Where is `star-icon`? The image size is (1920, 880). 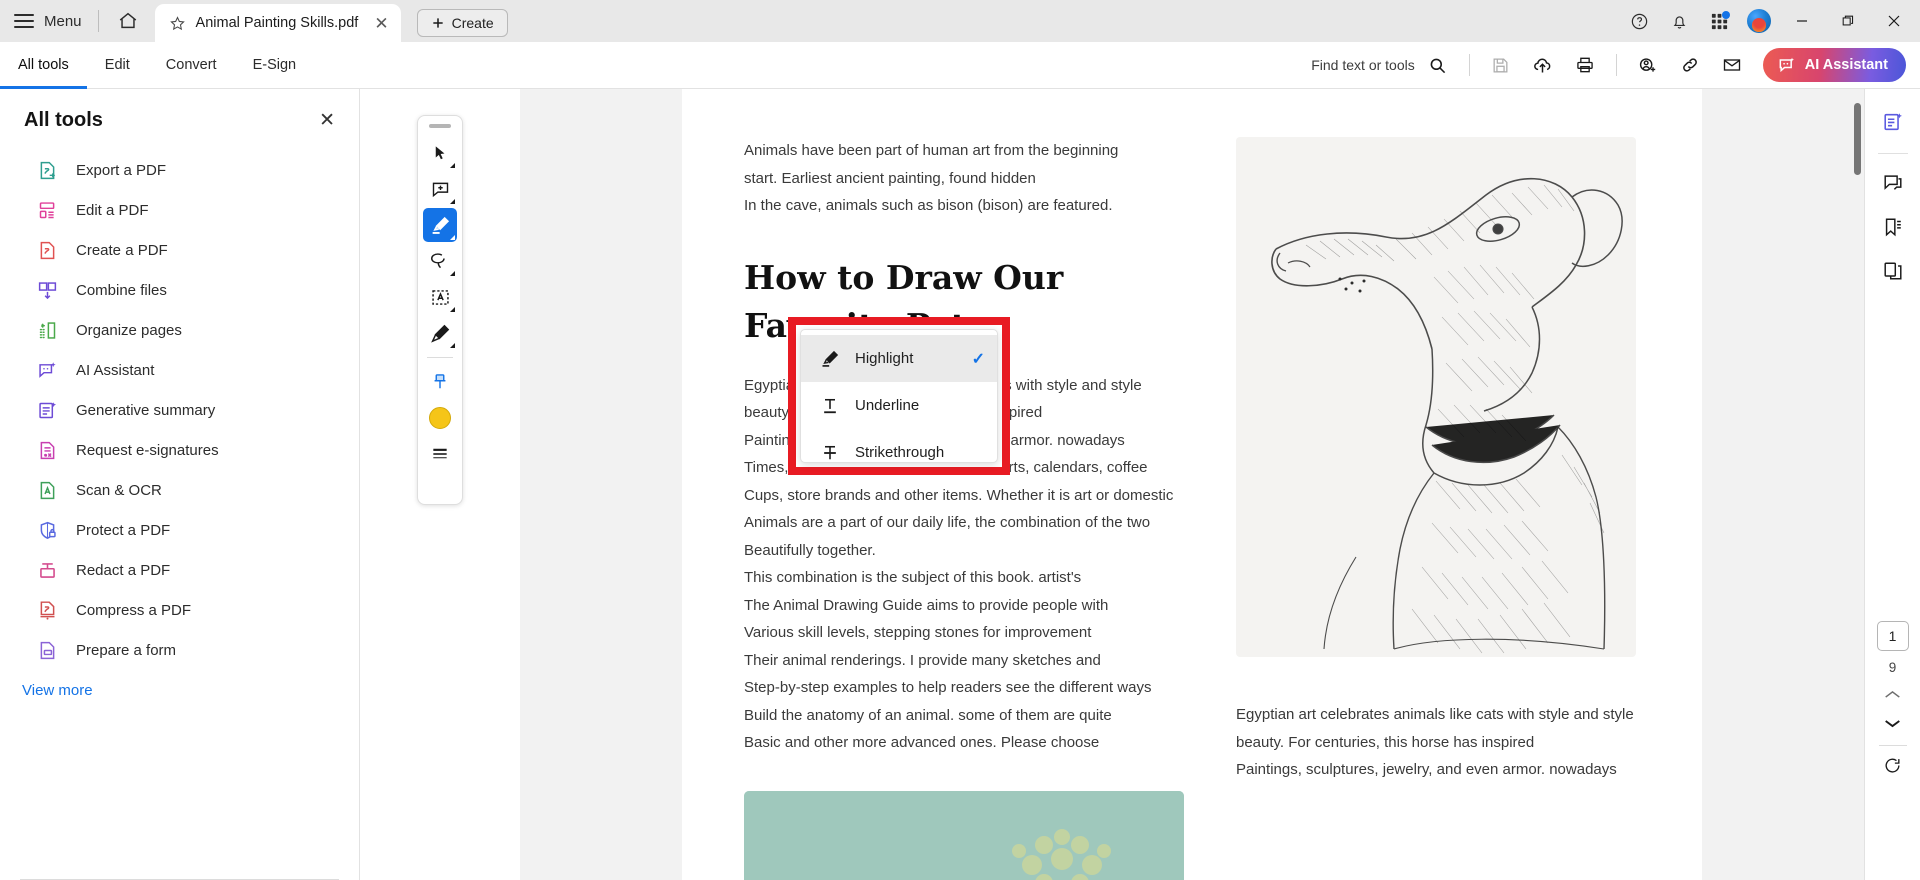 star-icon is located at coordinates (177, 23).